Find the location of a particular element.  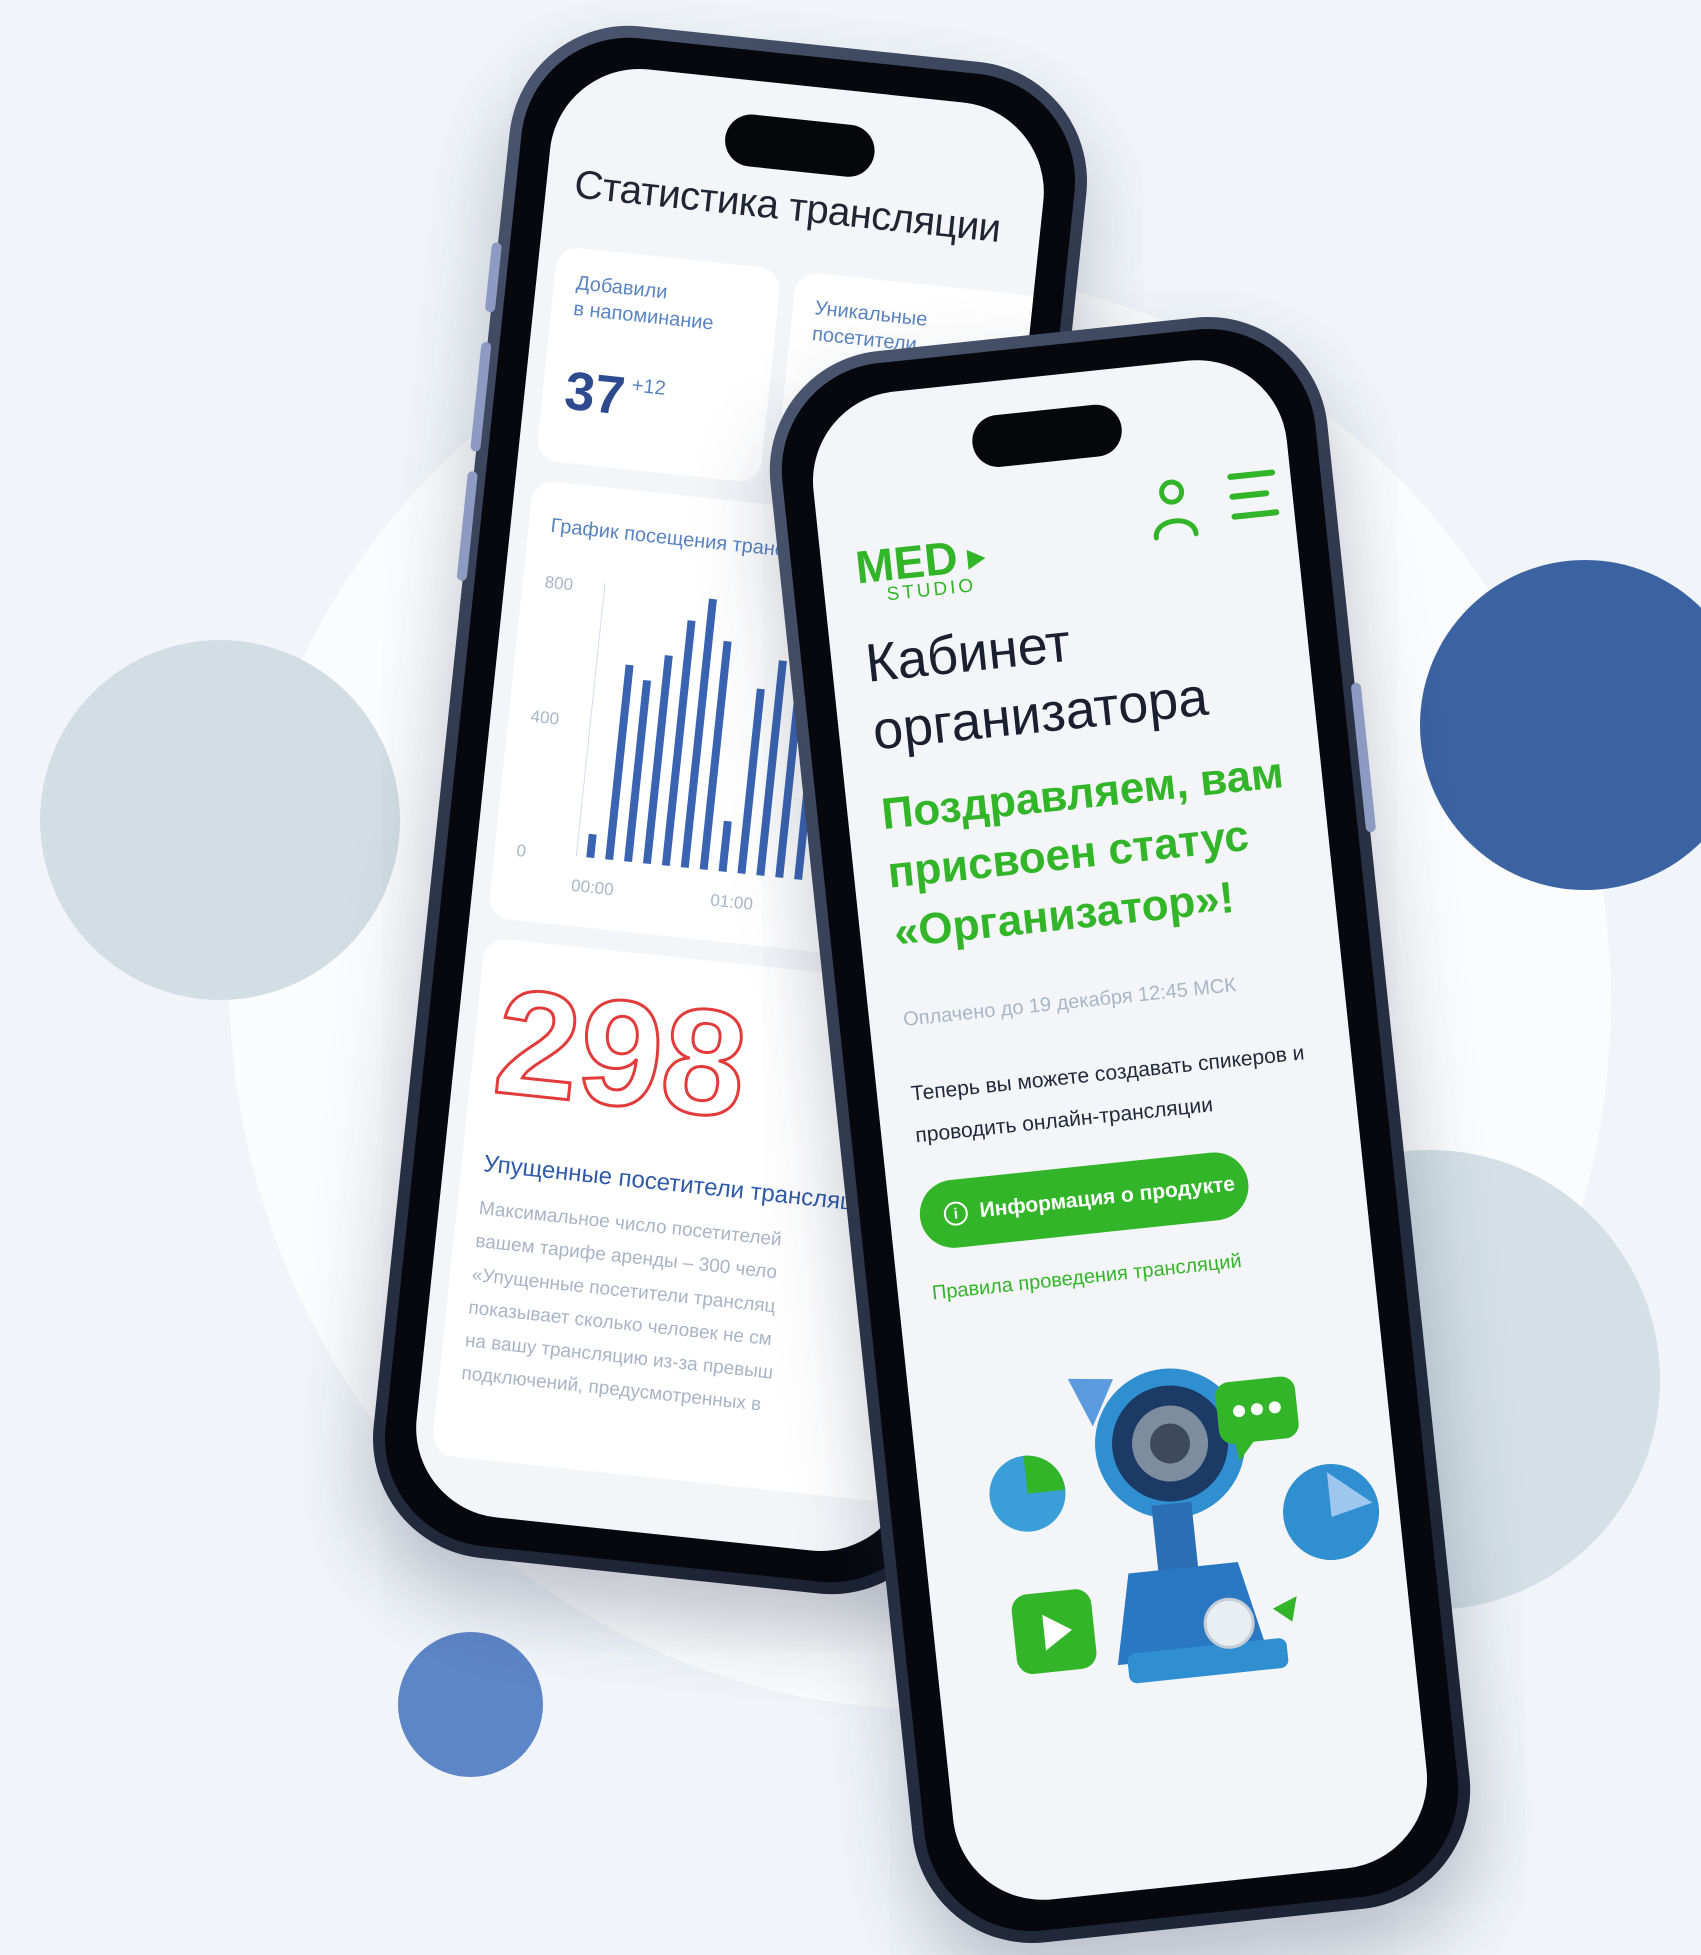

reminders-card: Добавили в напоминание 37 +12 is located at coordinates (658, 364).